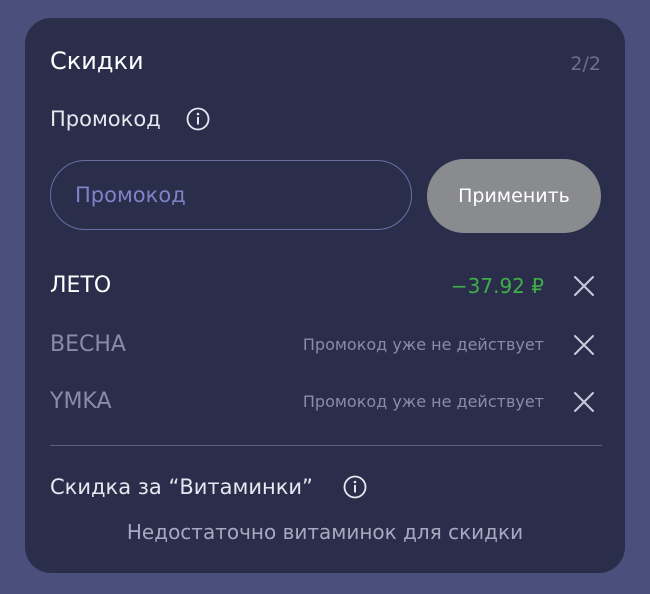 Image resolution: width=650 pixels, height=594 pixels. I want to click on step-counter: 2/2, so click(585, 64).